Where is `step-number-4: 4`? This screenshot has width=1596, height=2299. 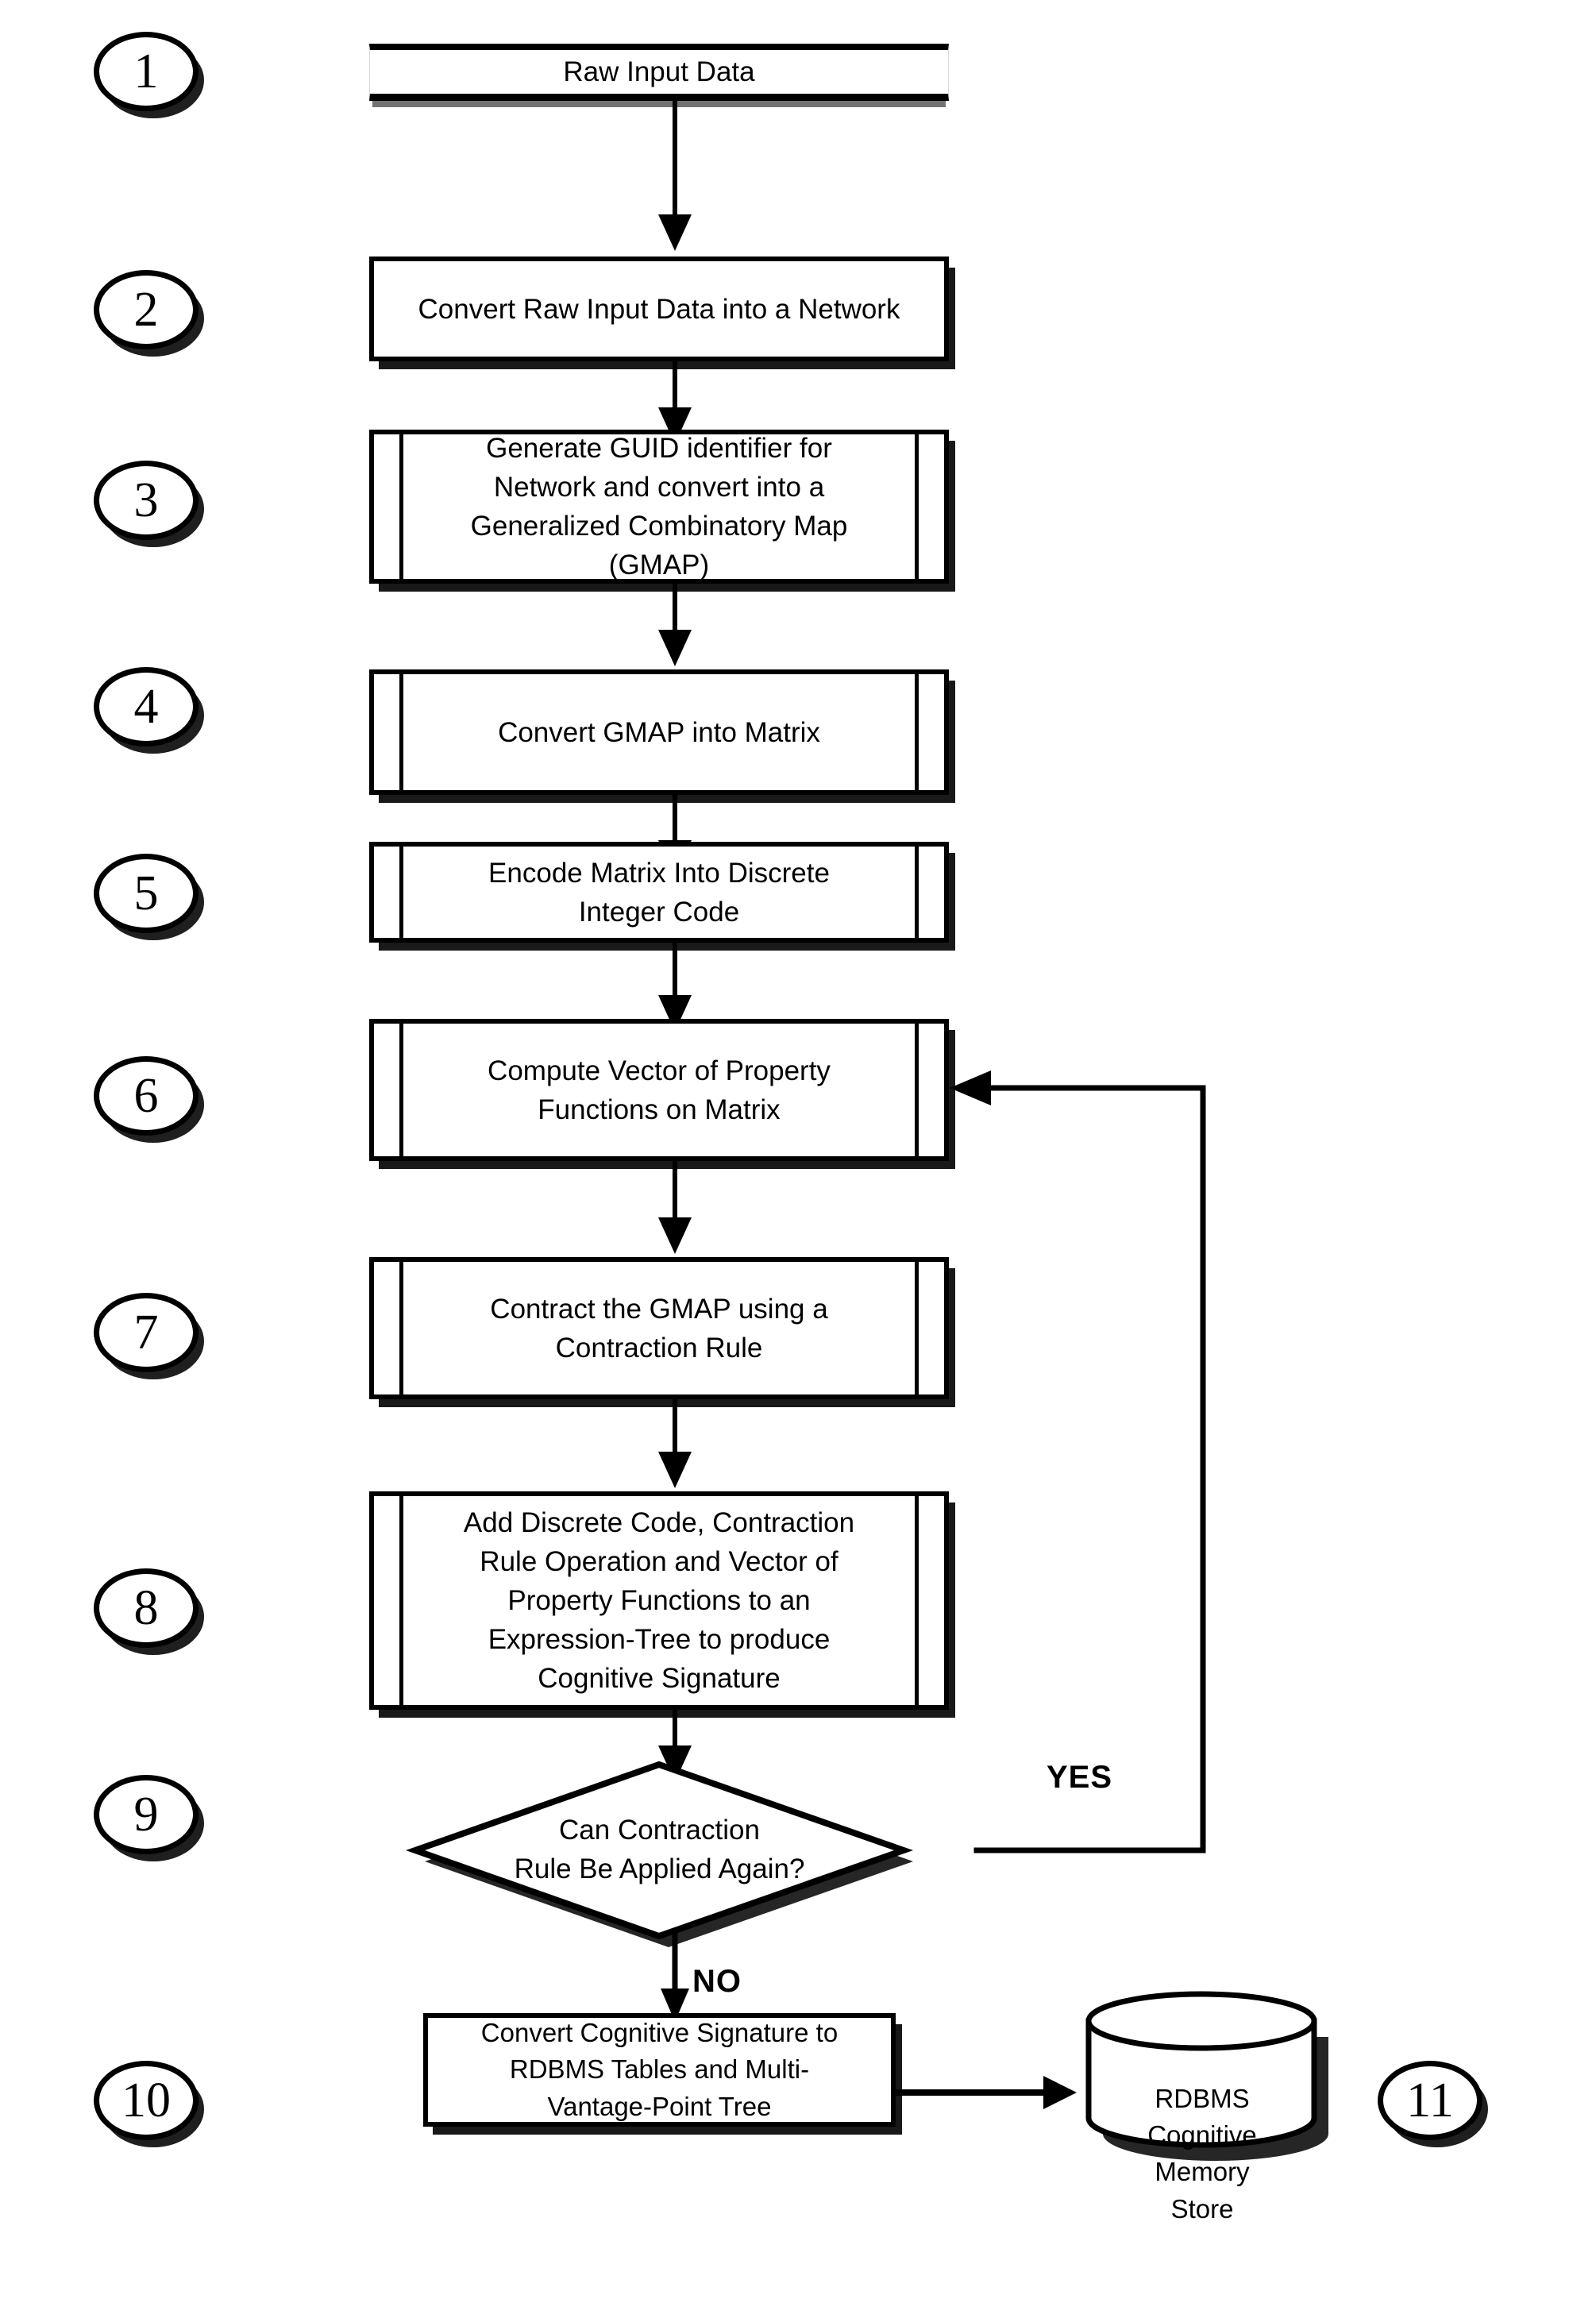
step-number-4: 4 is located at coordinates (146, 707).